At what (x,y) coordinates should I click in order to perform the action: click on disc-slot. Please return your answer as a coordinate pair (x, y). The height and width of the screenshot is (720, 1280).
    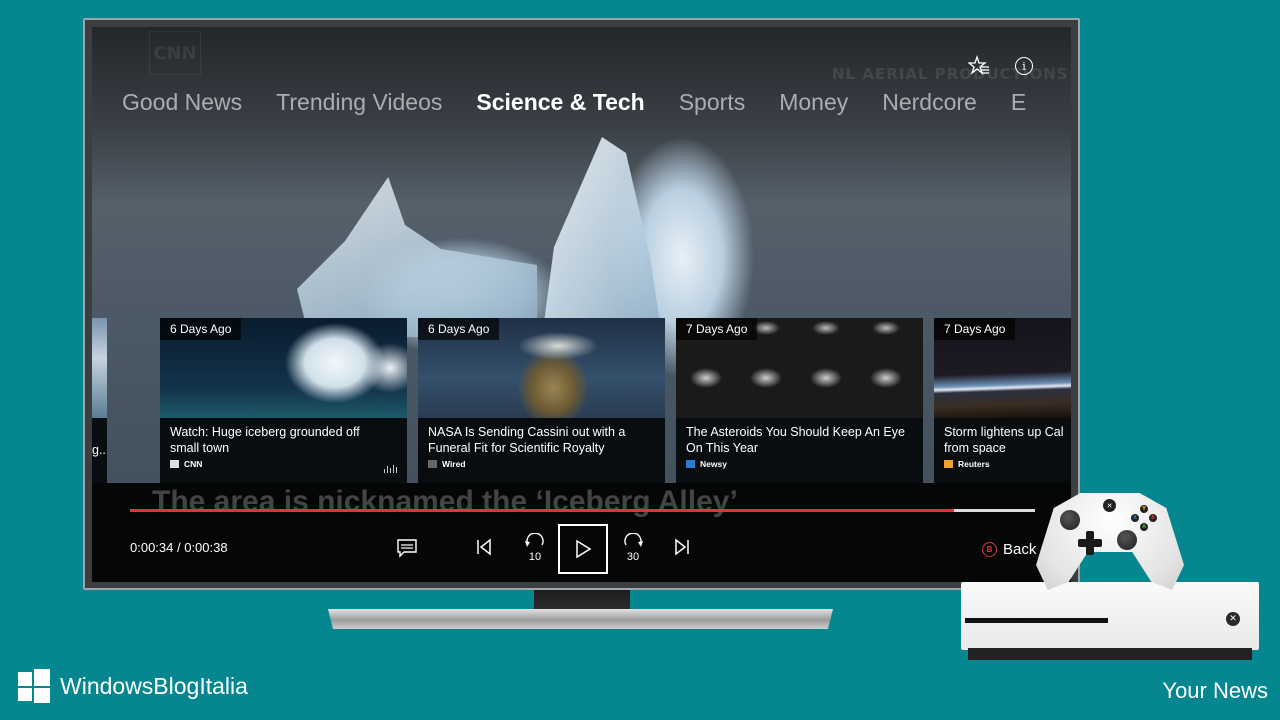
    Looking at the image, I should click on (1036, 620).